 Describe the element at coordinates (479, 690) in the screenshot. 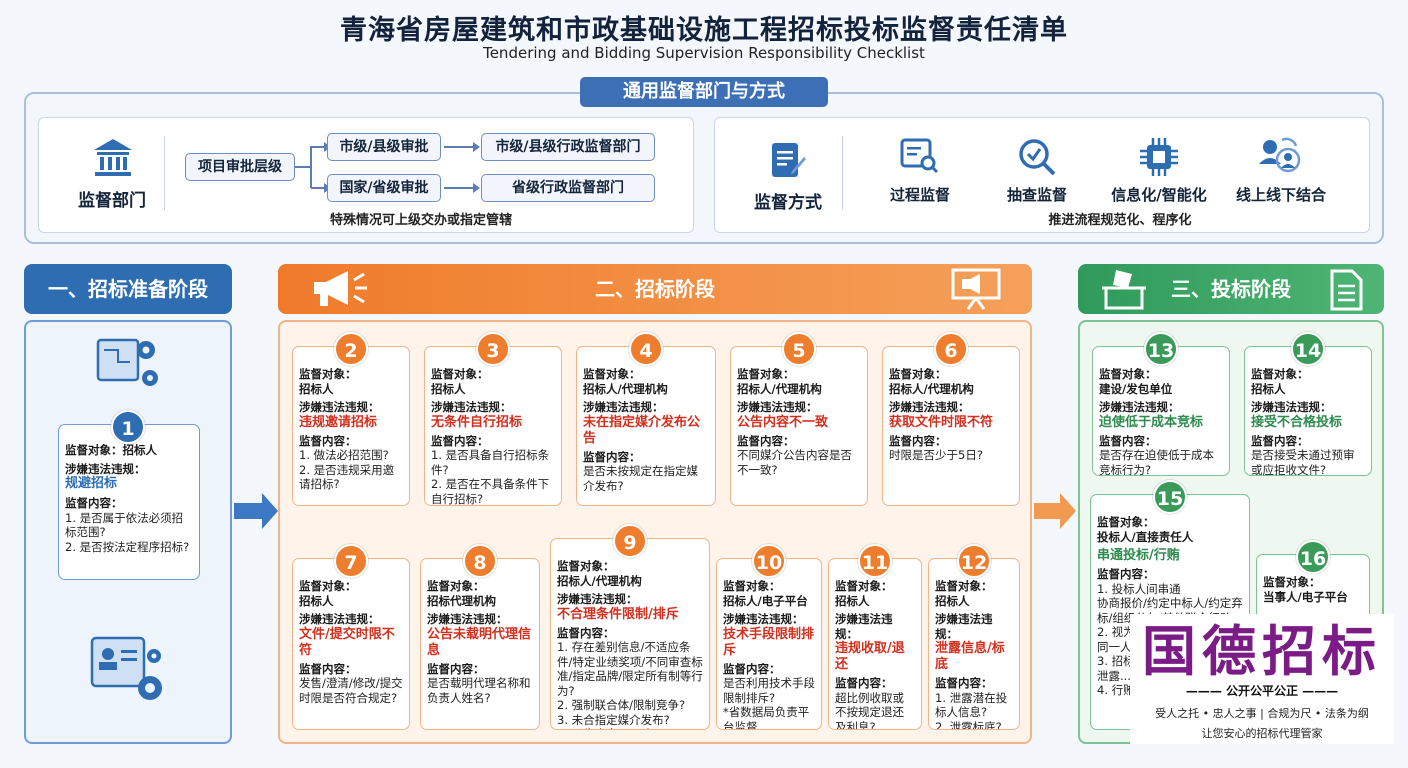

I see `content-line: 是否载明代理名称和负责人姓名?` at that location.